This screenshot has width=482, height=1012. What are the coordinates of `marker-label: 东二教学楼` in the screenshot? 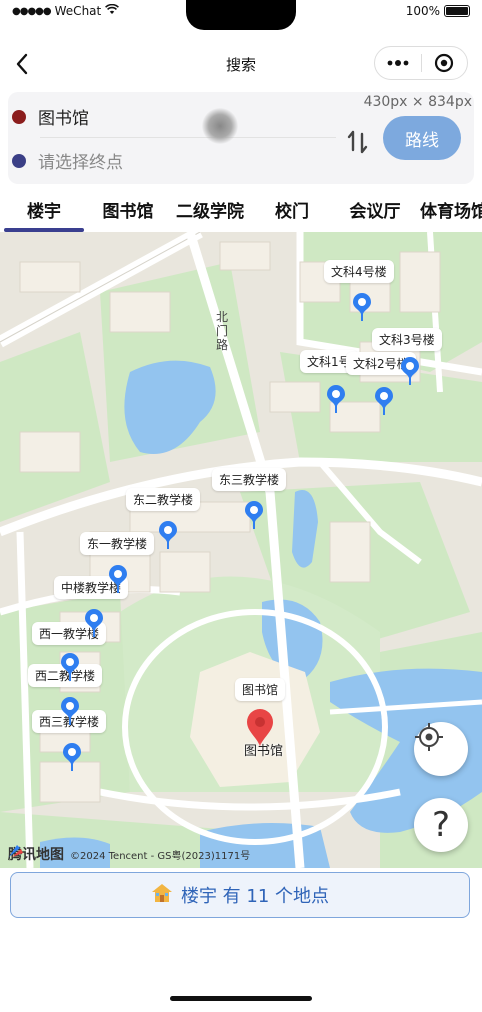 It's located at (163, 499).